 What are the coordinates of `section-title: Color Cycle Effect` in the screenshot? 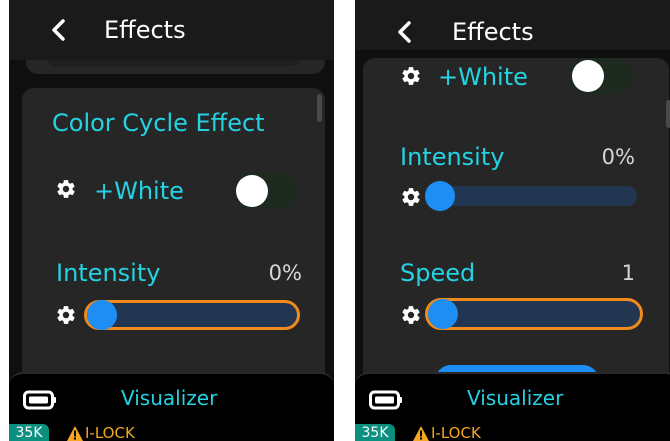 It's located at (158, 123).